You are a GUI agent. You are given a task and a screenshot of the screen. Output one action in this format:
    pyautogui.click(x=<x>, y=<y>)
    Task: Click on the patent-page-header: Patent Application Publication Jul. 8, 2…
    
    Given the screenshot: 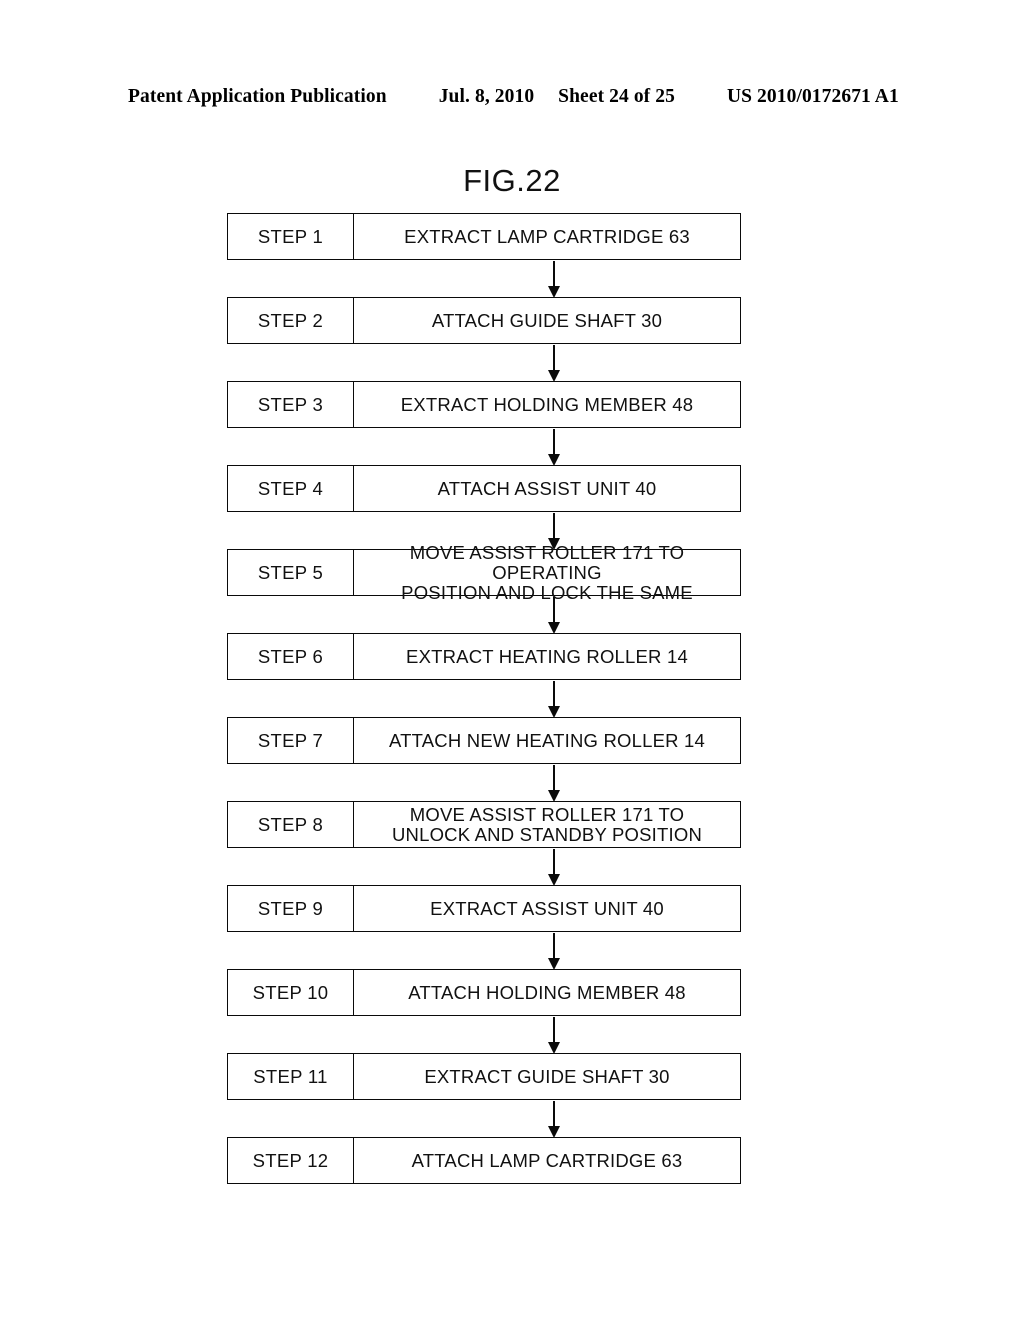 What is the action you would take?
    pyautogui.click(x=513, y=99)
    